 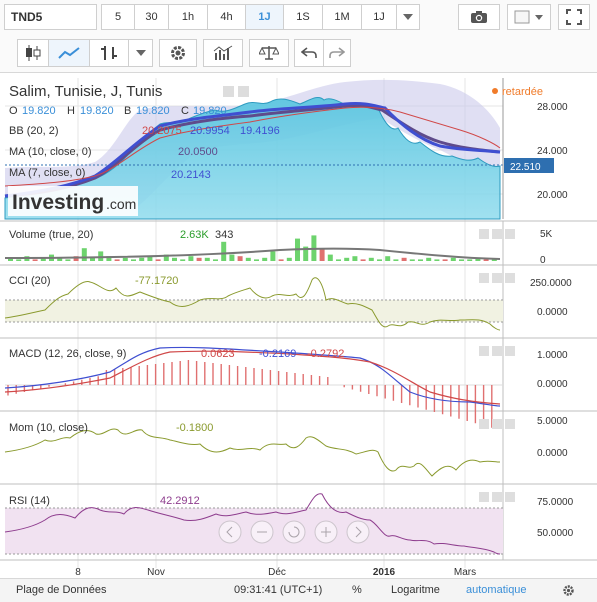 I want to click on cci-label: CCI (20), so click(x=30, y=281).